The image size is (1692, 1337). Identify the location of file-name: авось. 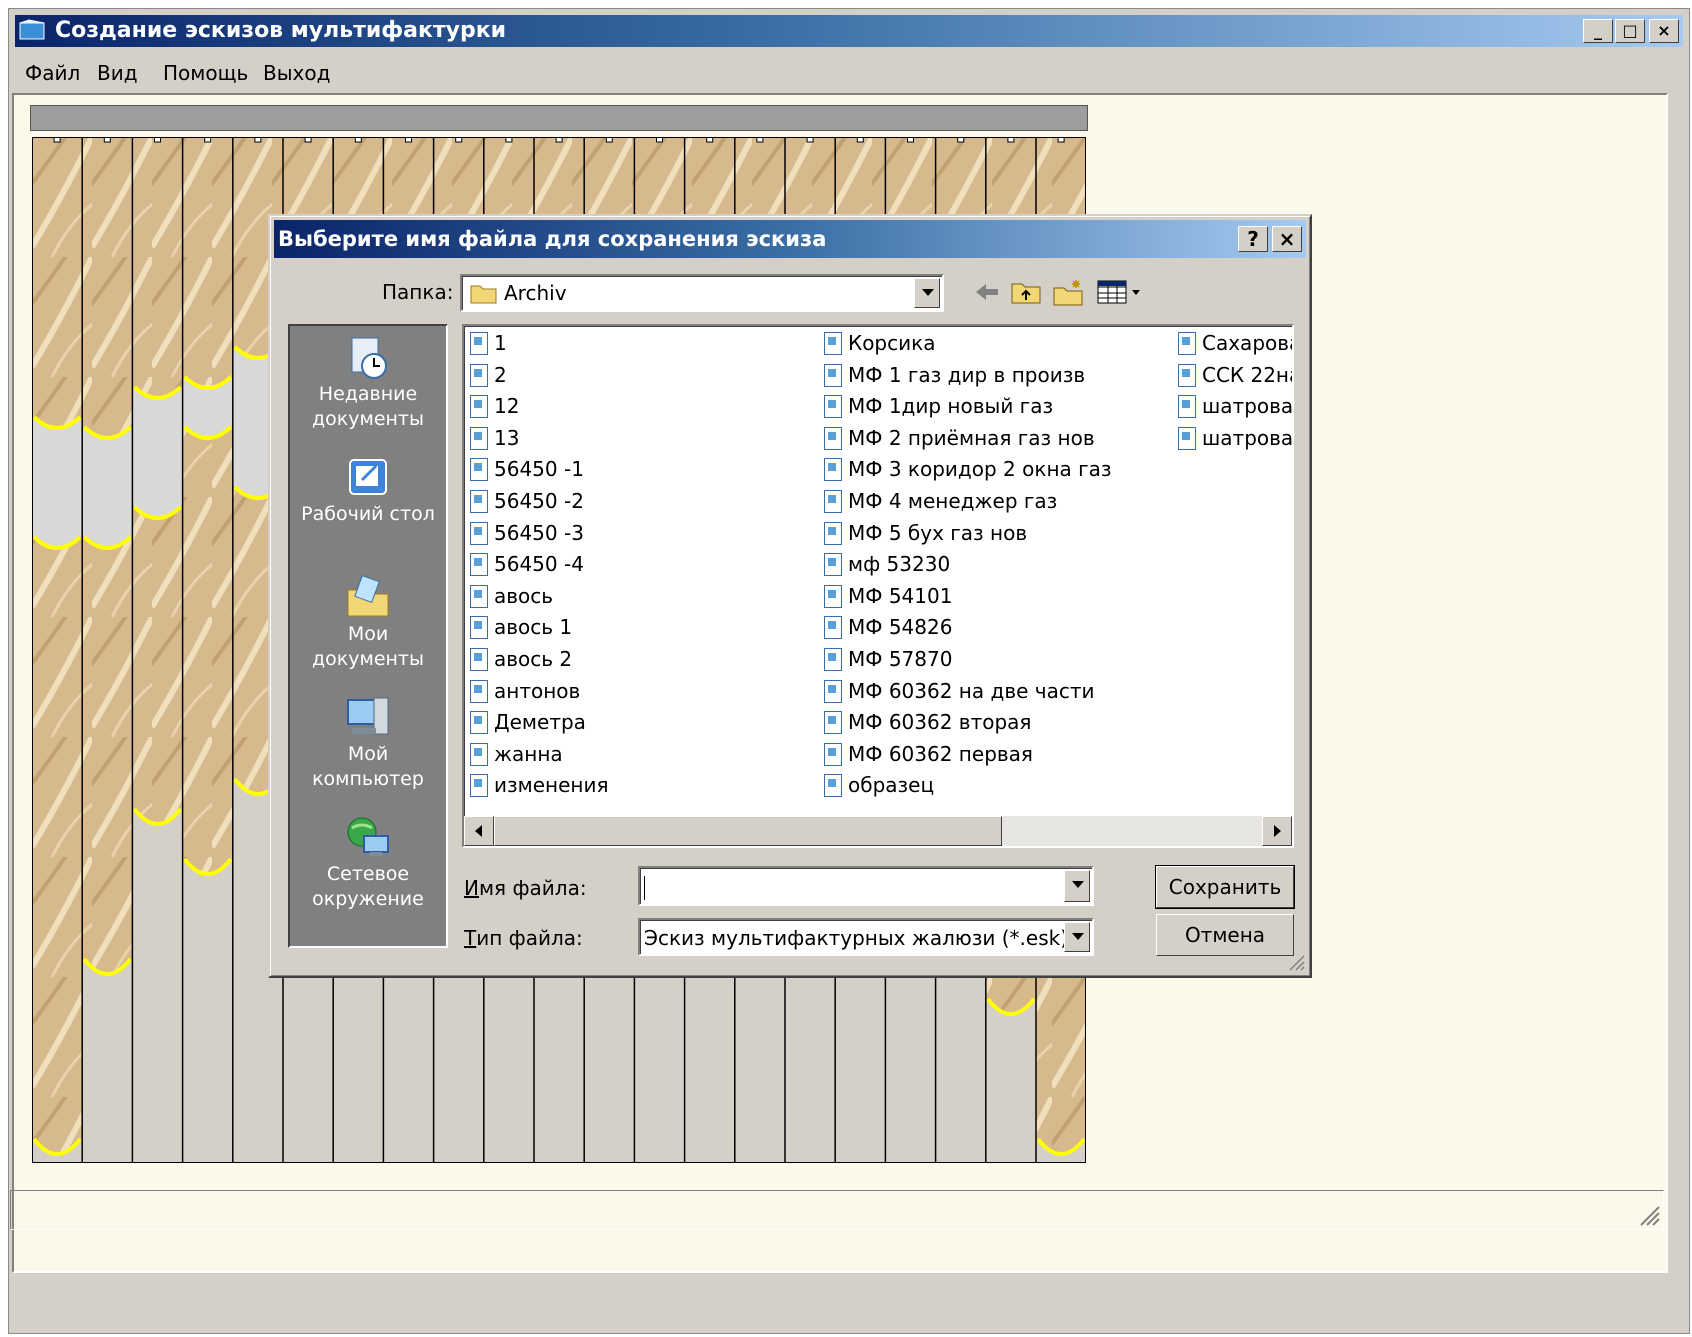
(524, 595).